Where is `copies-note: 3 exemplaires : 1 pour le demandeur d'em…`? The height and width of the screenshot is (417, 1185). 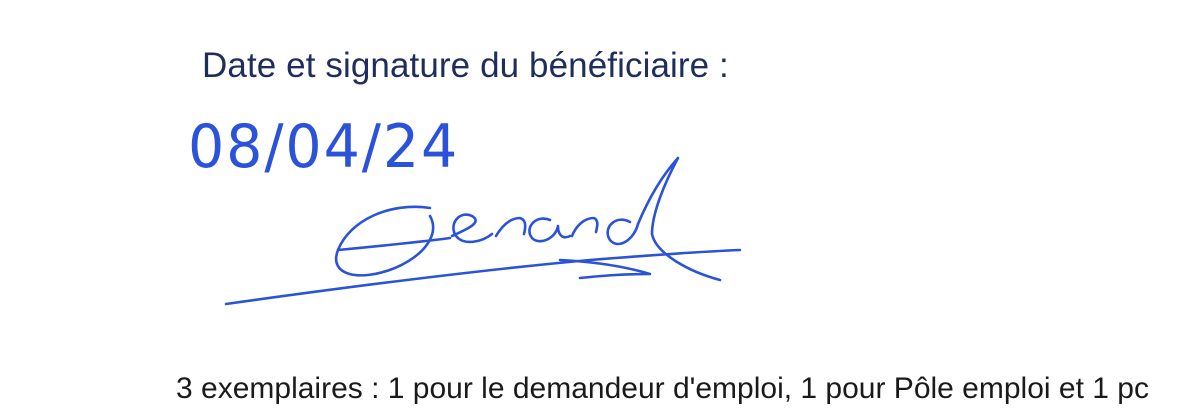
copies-note: 3 exemplaires : 1 pour le demandeur d'em… is located at coordinates (662, 388).